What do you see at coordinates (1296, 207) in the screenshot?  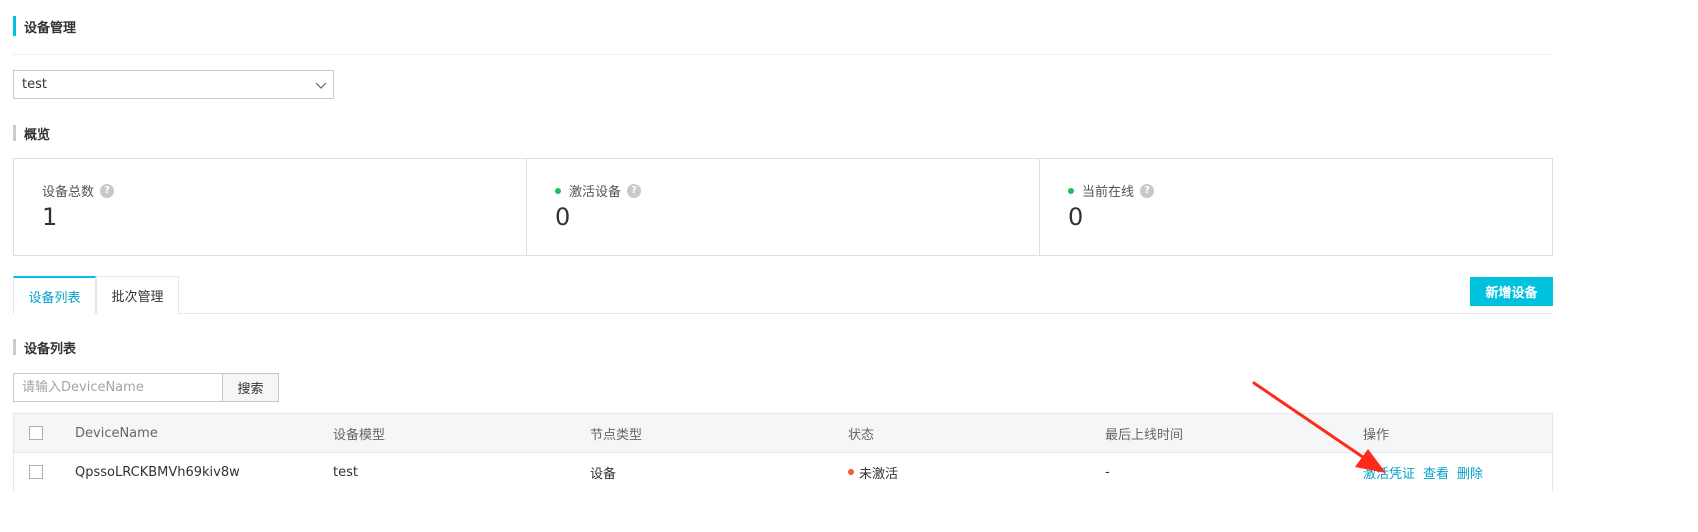 I see `stat-online-devices: 当前在线 ? 0` at bounding box center [1296, 207].